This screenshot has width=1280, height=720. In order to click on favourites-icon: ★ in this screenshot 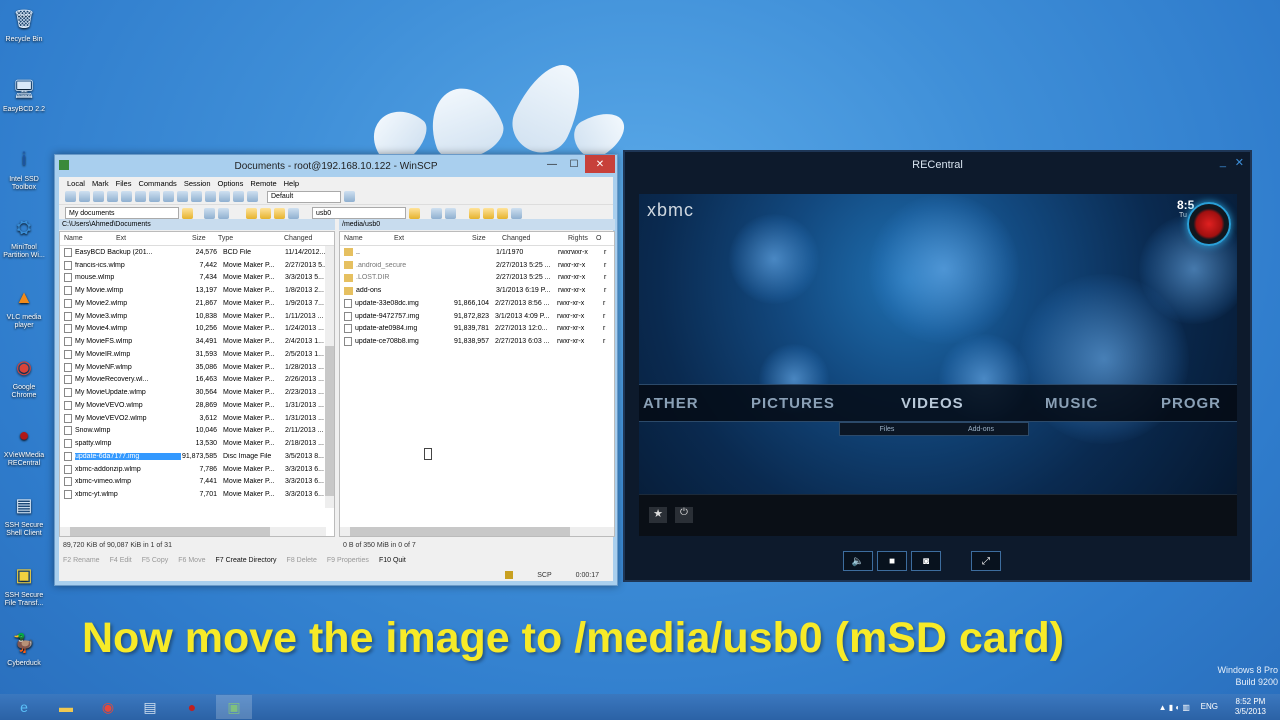, I will do `click(658, 515)`.